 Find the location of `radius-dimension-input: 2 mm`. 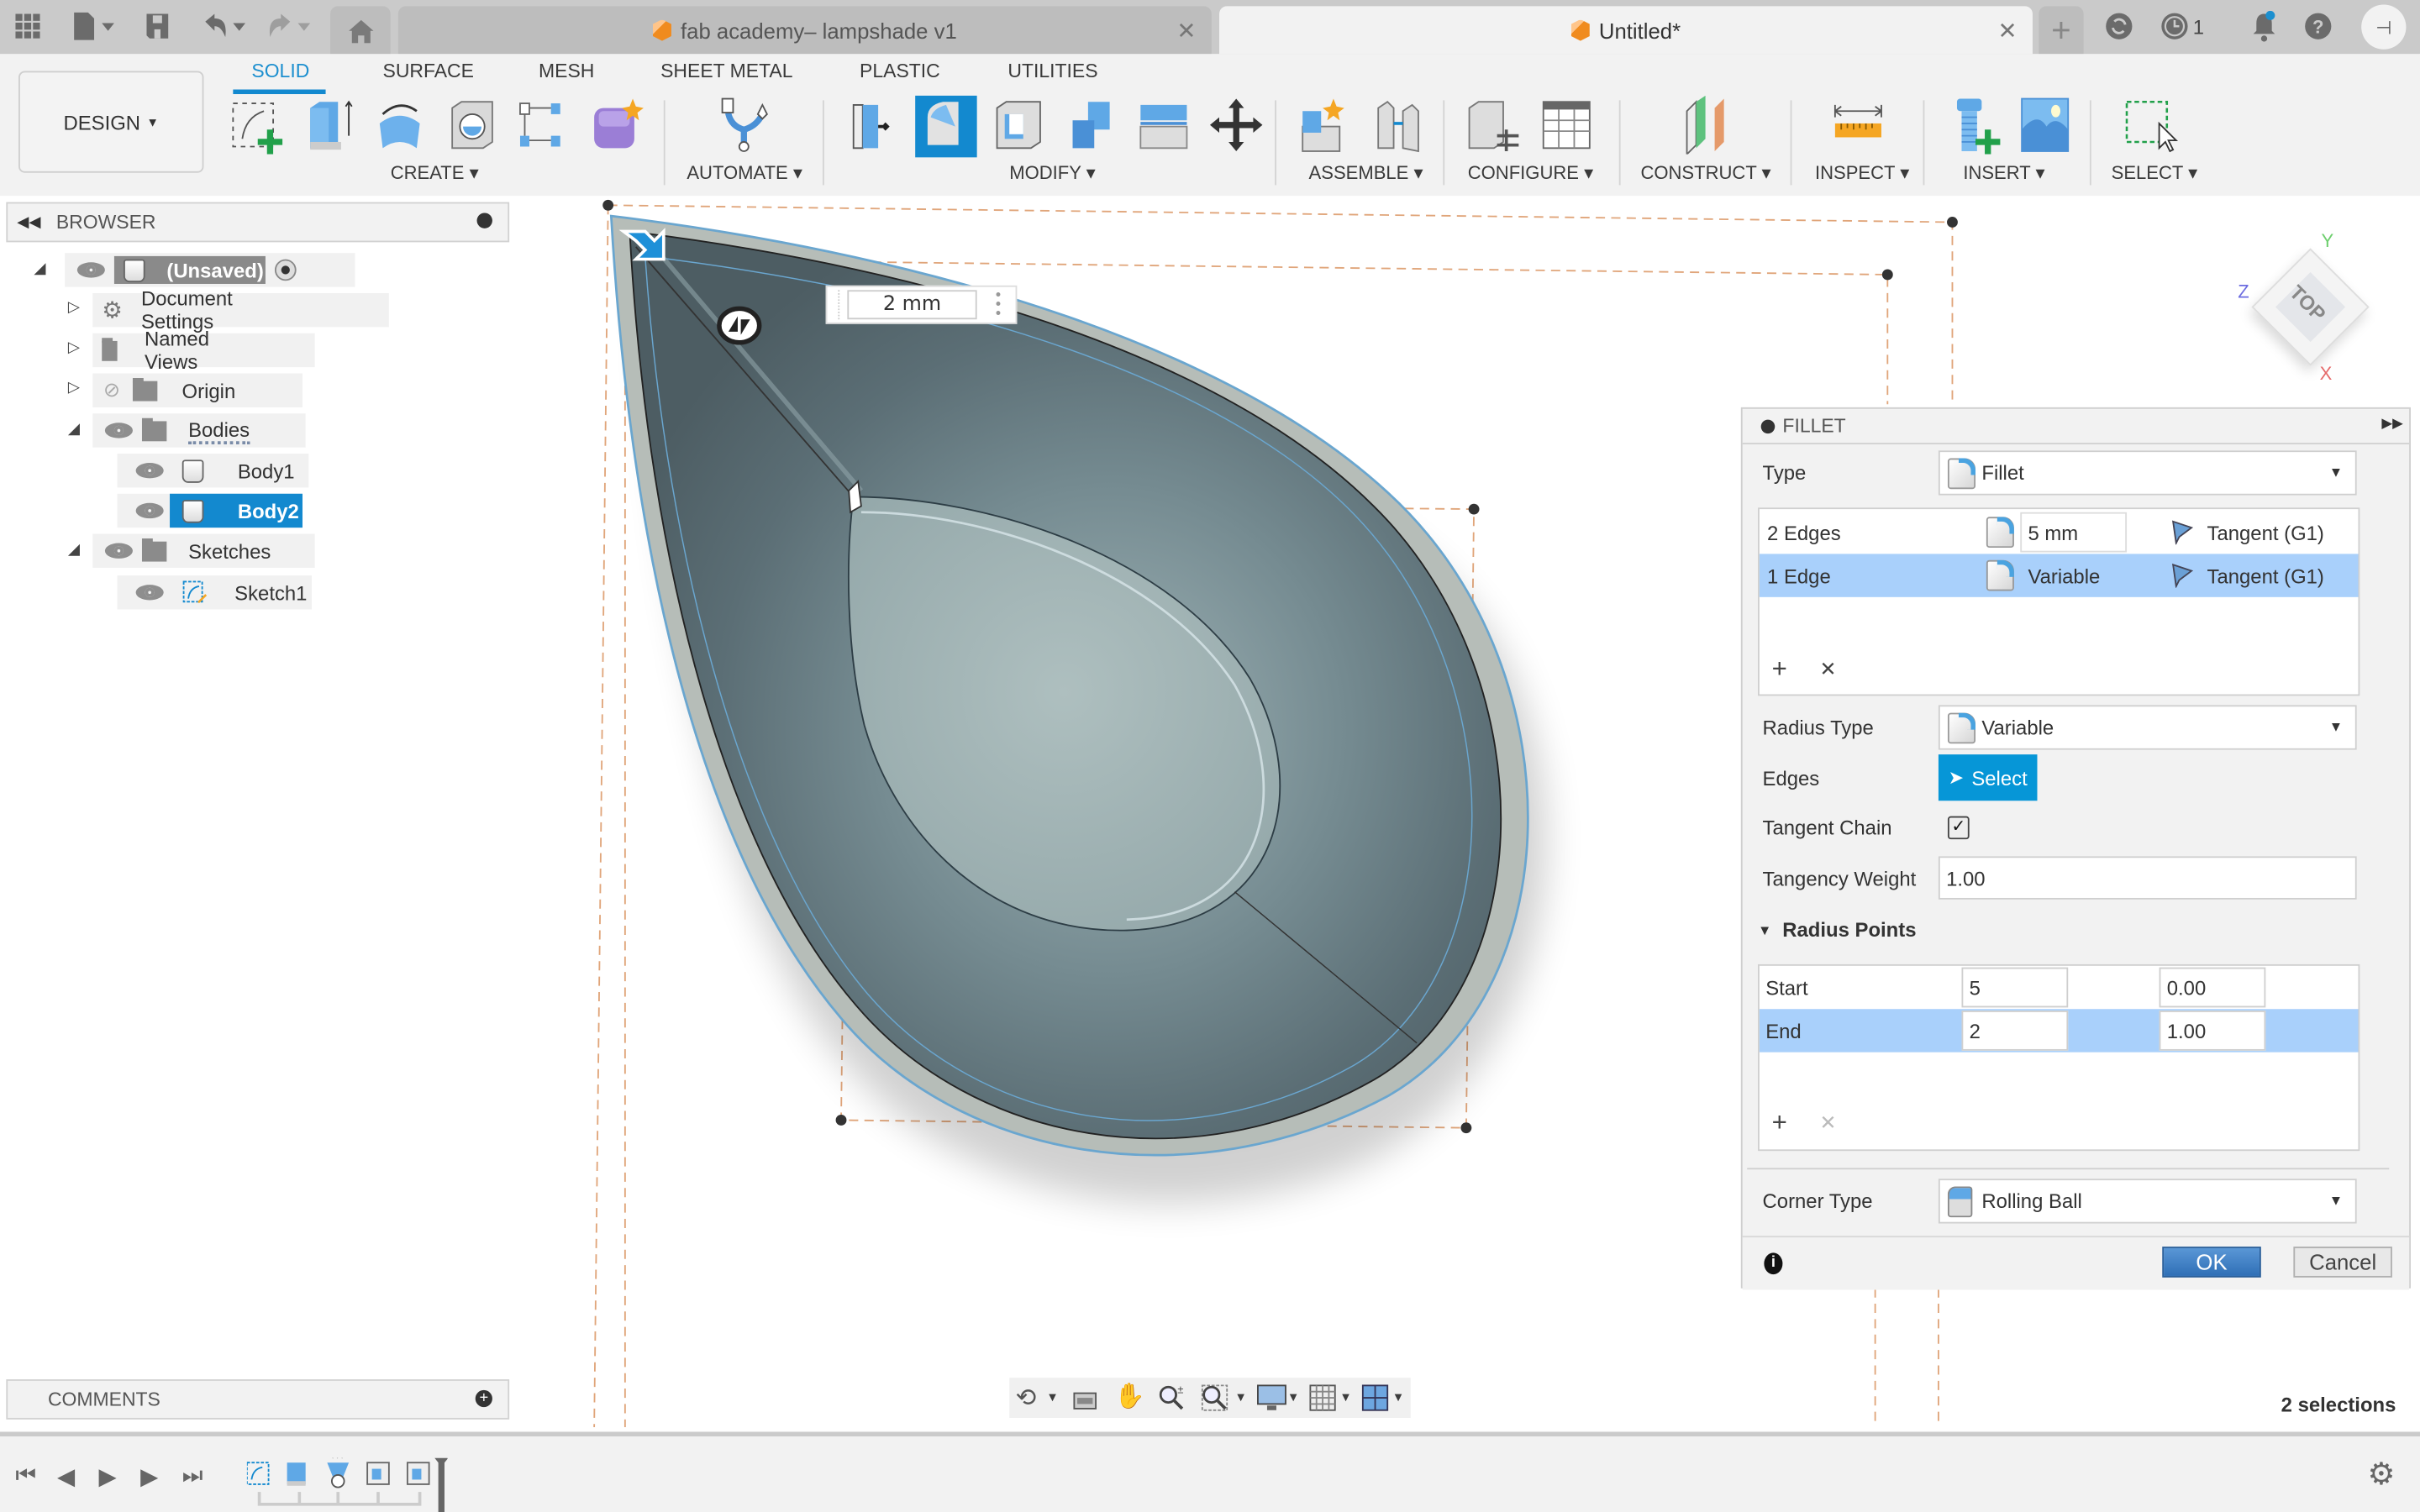

radius-dimension-input: 2 mm is located at coordinates (912, 305).